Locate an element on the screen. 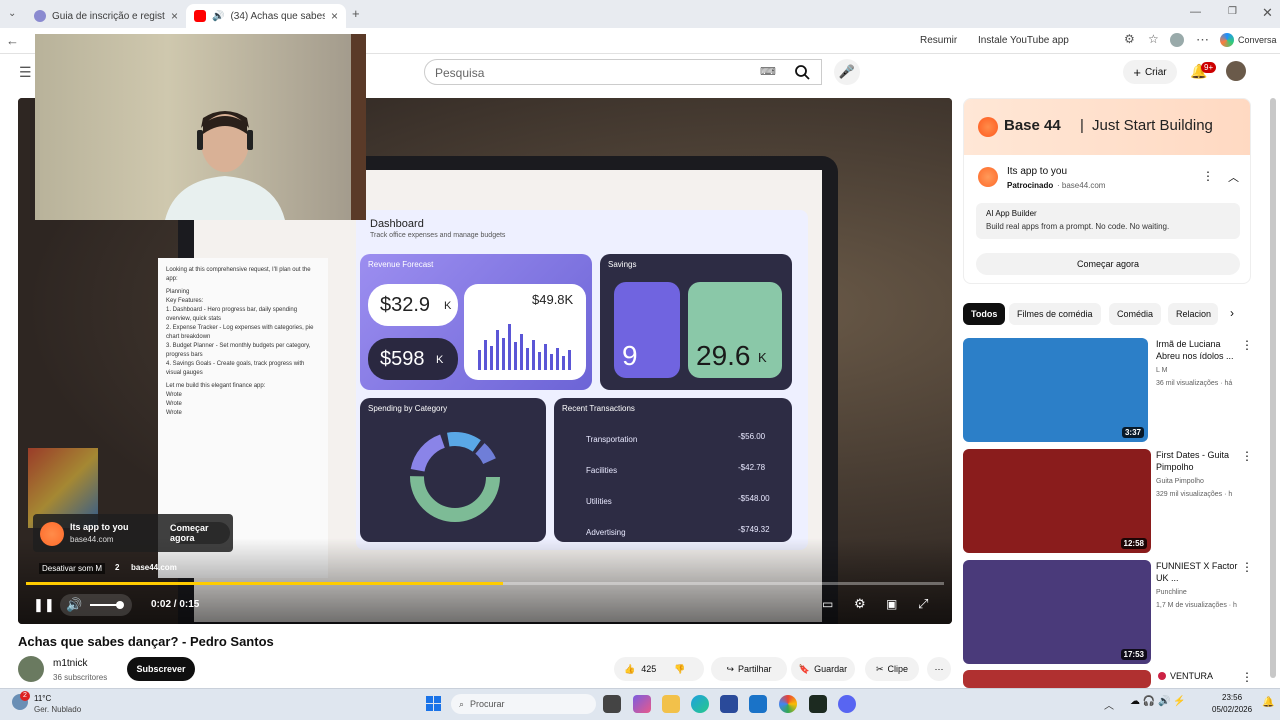 Image resolution: width=1280 pixels, height=720 pixels. weather-temp: 11°C is located at coordinates (42, 698).